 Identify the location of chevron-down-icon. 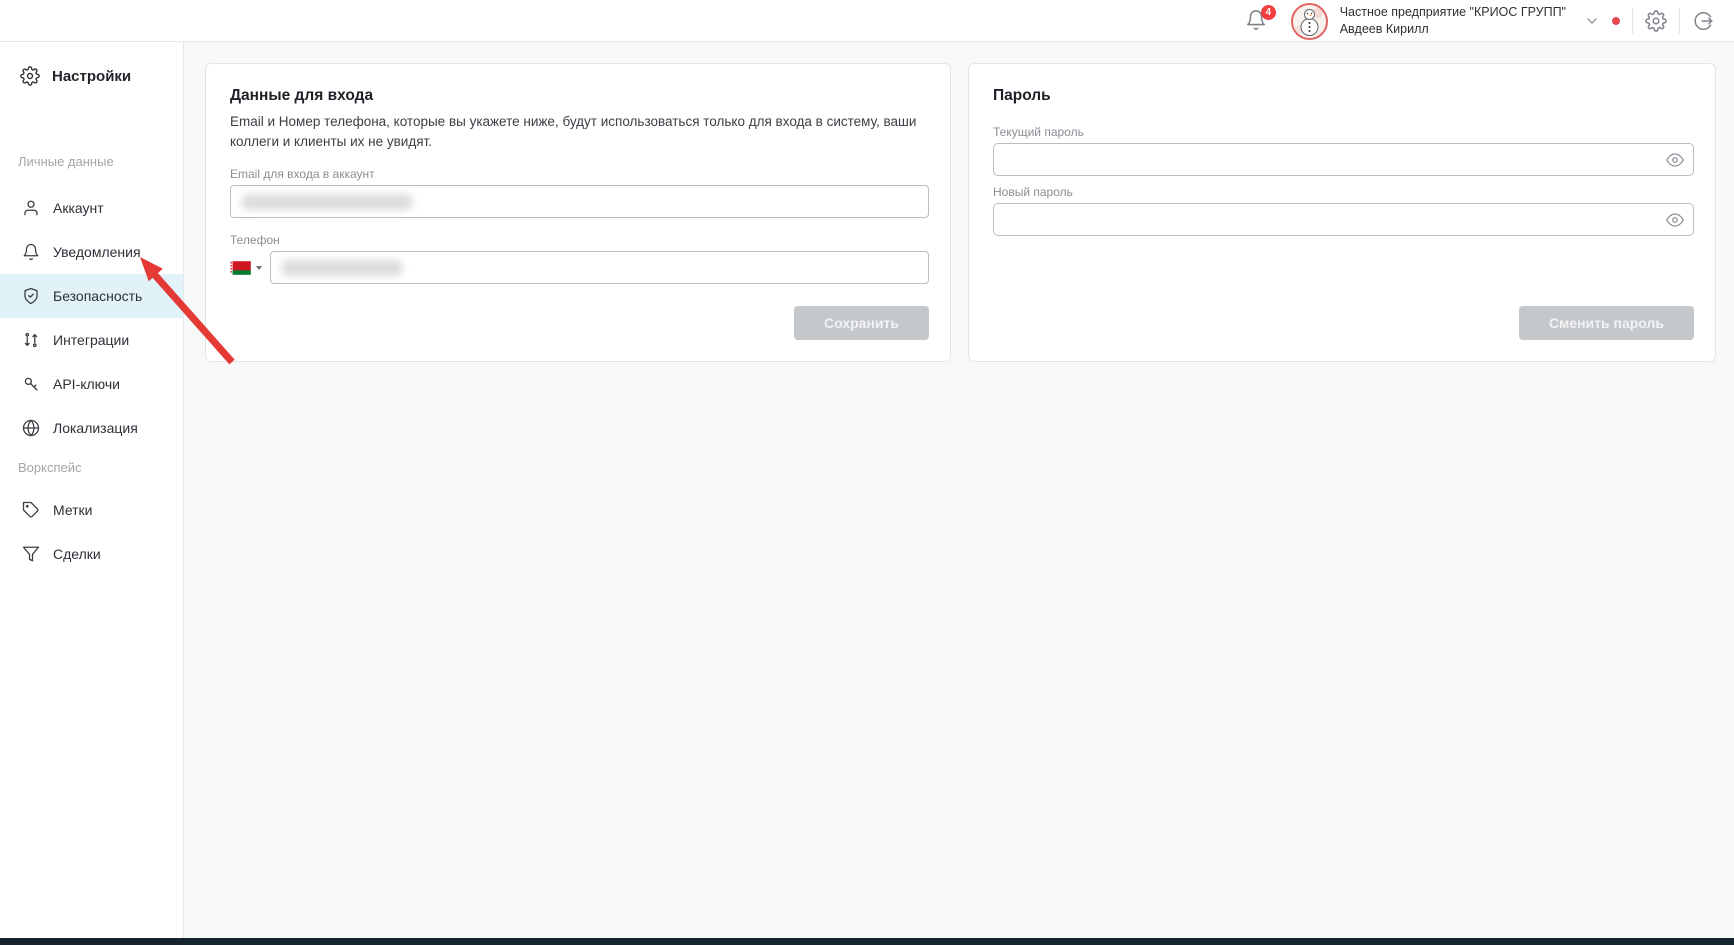
(1592, 21).